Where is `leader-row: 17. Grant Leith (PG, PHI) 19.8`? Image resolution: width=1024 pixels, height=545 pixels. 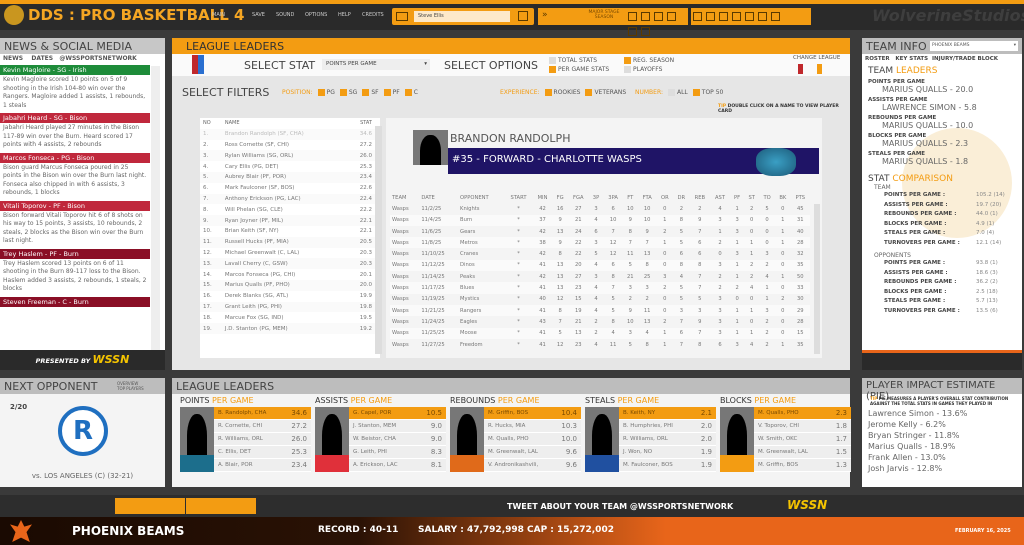 leader-row: 17. Grant Leith (PG, PHI) 19.8 is located at coordinates (287, 307).